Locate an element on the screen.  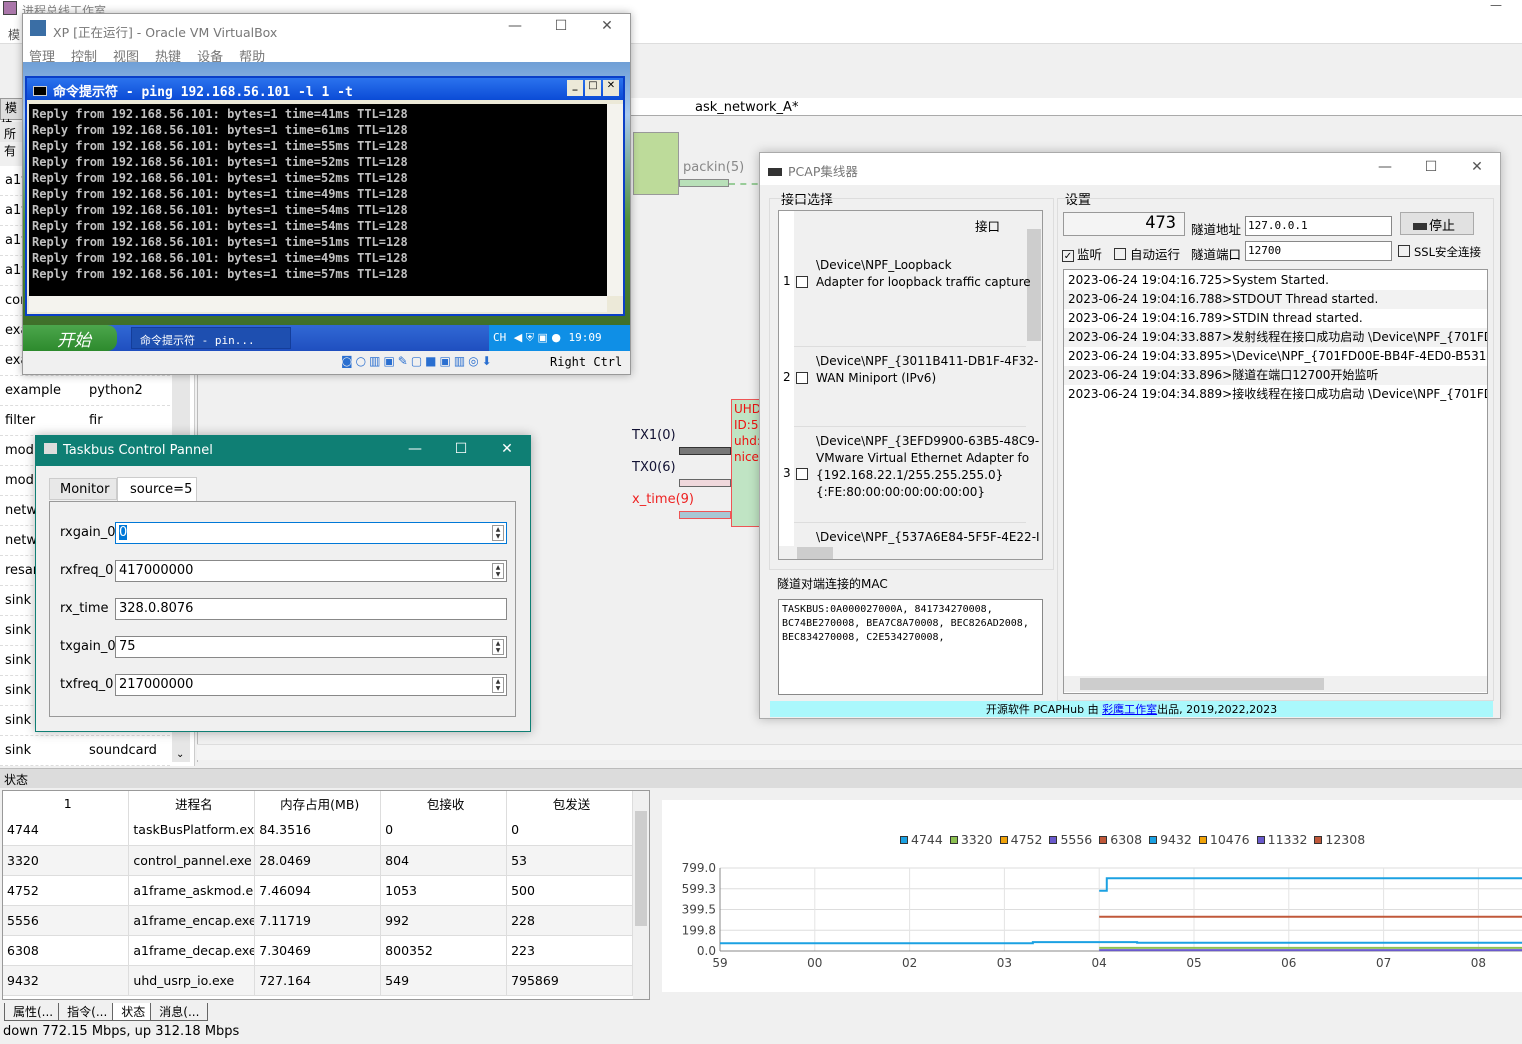
table-cell: 7.11719 is located at coordinates (318, 920).